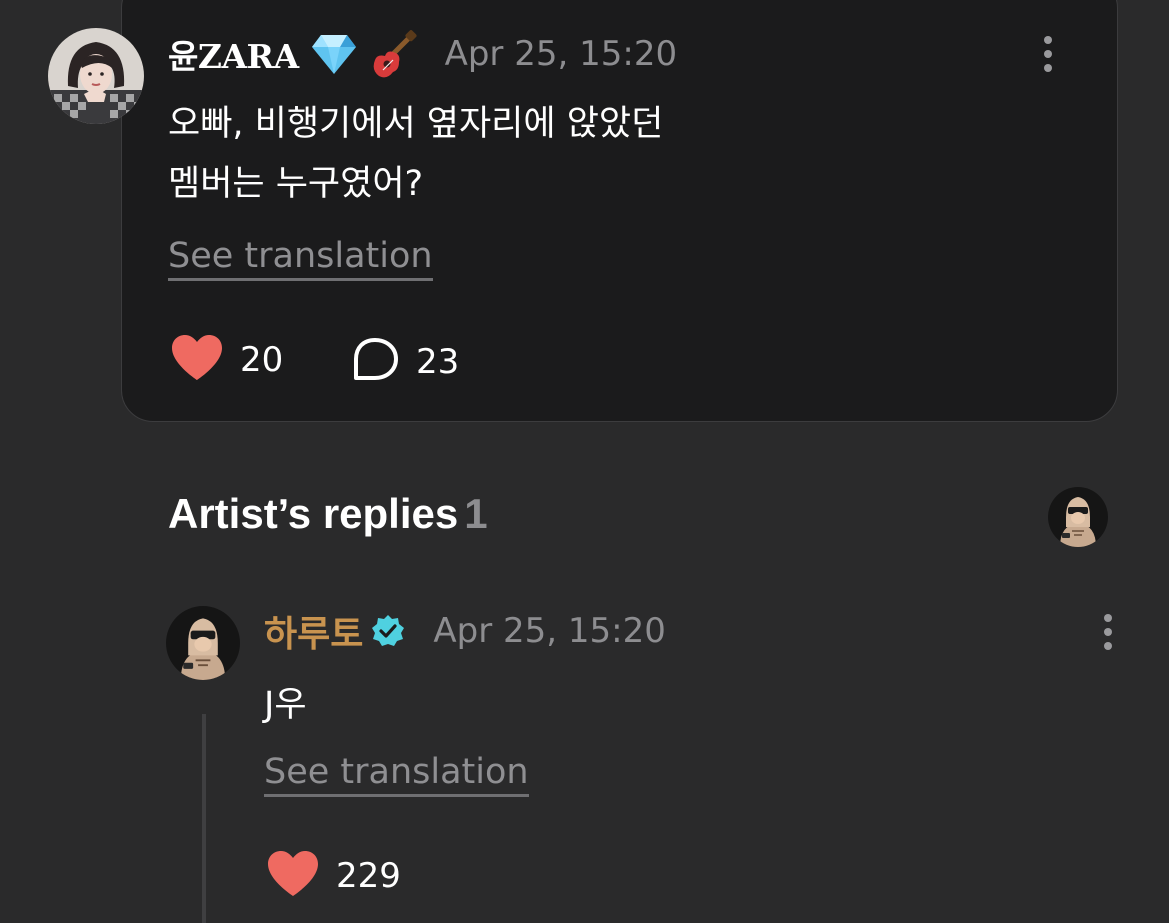  What do you see at coordinates (438, 362) in the screenshot?
I see `post-comment-count: 23` at bounding box center [438, 362].